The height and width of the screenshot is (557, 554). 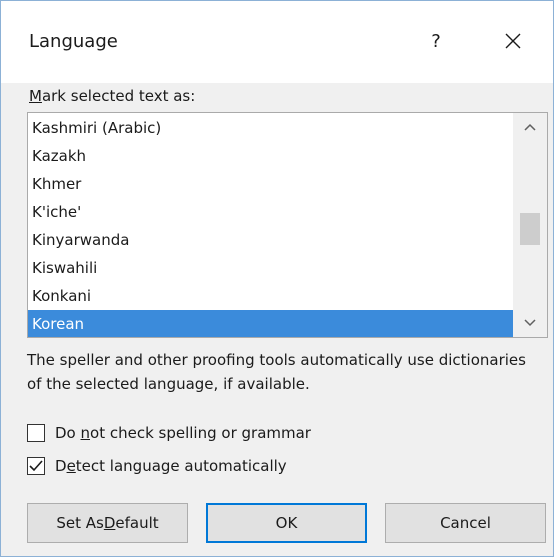 I want to click on list-item: Kashmiri (Arabic), so click(x=270, y=128).